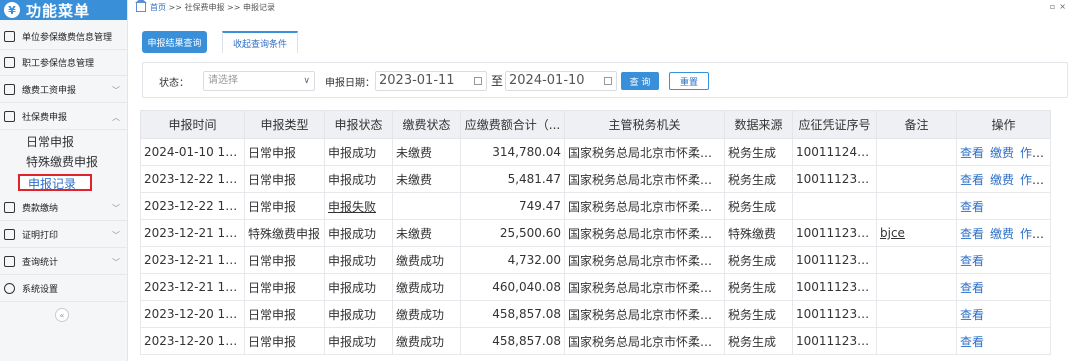 The image size is (1080, 361). What do you see at coordinates (358, 206) in the screenshot?
I see `cell-status: 申报失败` at bounding box center [358, 206].